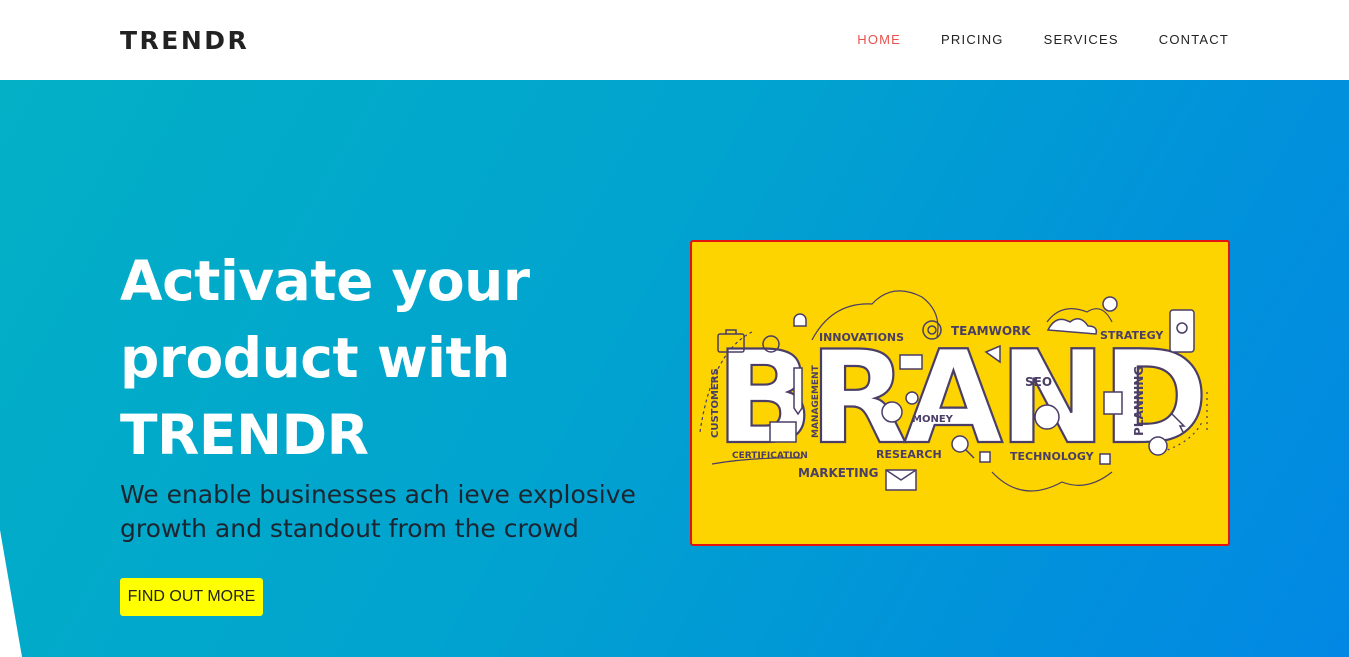 The width and height of the screenshot is (1349, 657). I want to click on headline-line: TRENDR, so click(244, 435).